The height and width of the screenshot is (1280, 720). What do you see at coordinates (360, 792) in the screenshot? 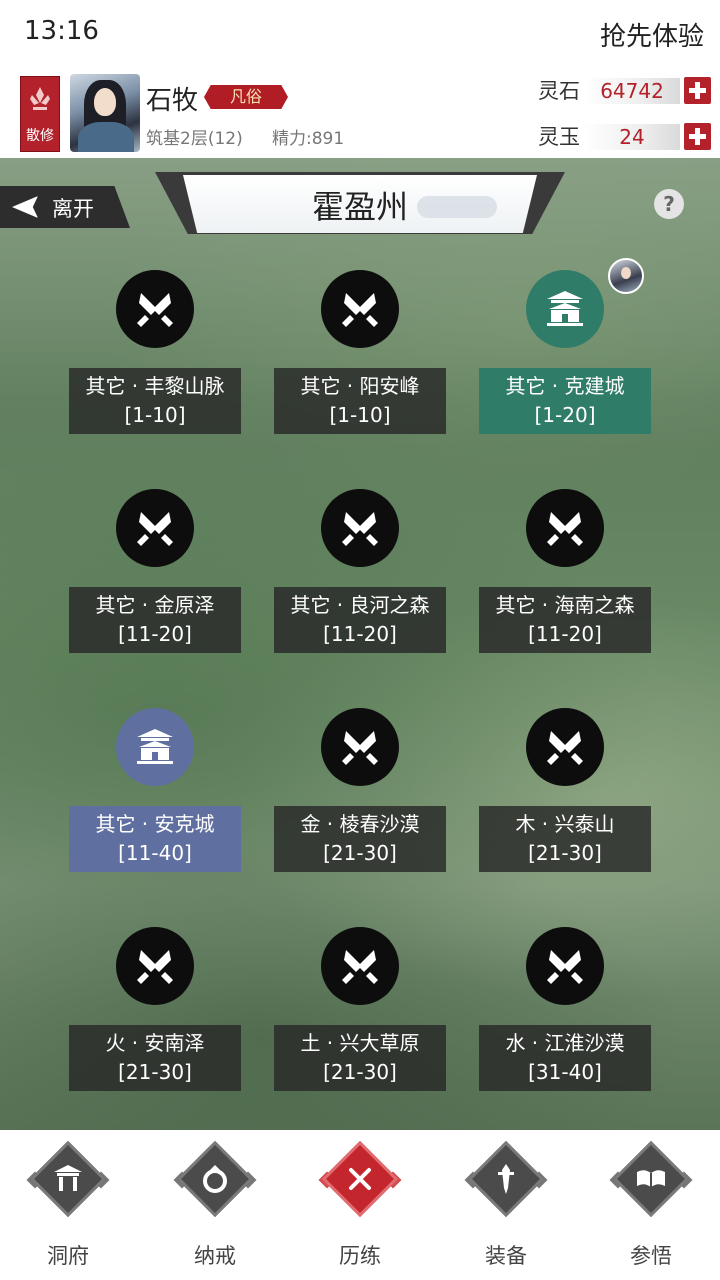
I see `map-location: 金 · 棱春沙漠 [21-30]` at bounding box center [360, 792].